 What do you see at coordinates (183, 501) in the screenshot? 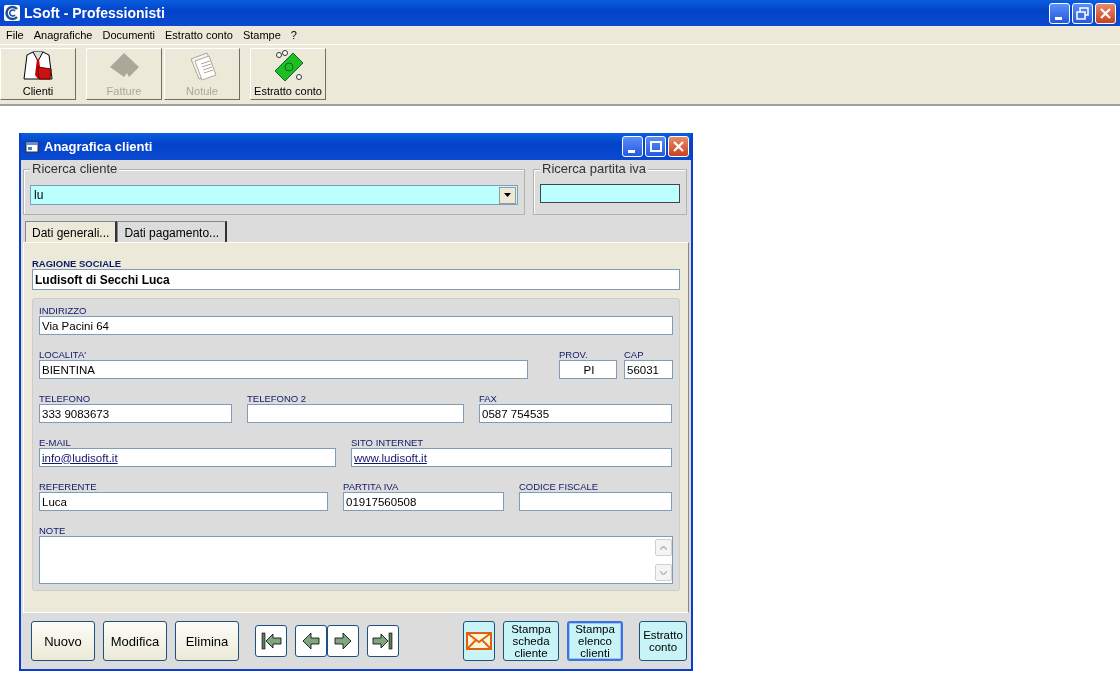
I see `input-field: Luca` at bounding box center [183, 501].